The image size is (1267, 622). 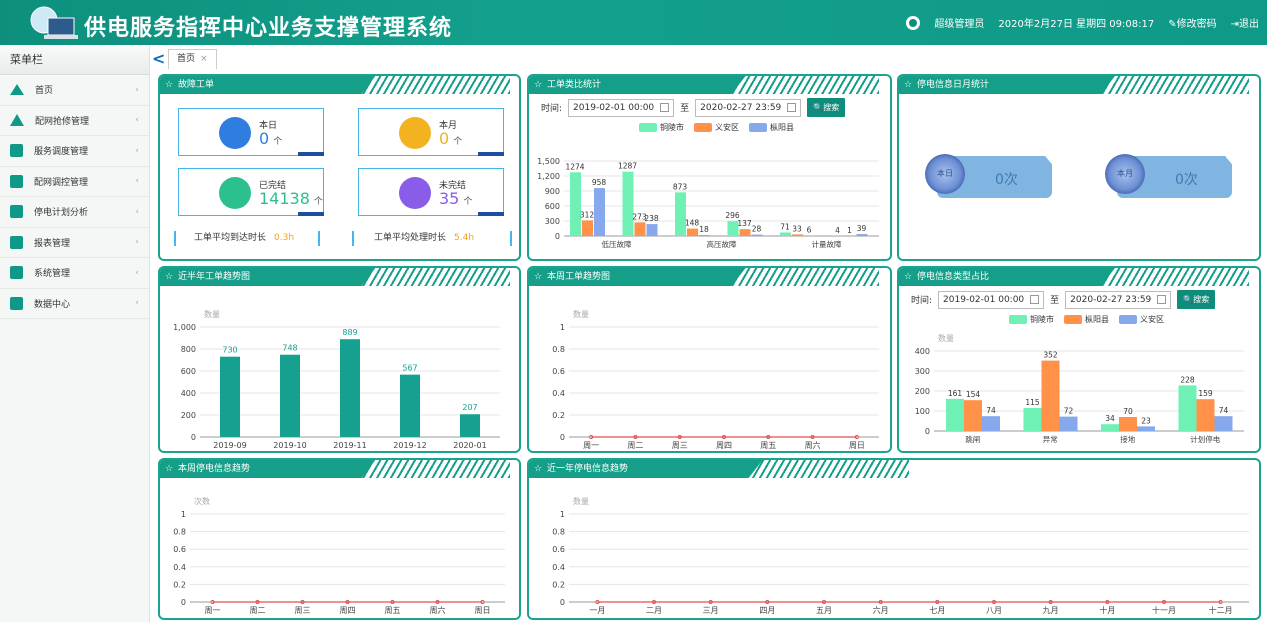 What do you see at coordinates (349, 445) in the screenshot?
I see `x-tick-label: 2019-11` at bounding box center [349, 445].